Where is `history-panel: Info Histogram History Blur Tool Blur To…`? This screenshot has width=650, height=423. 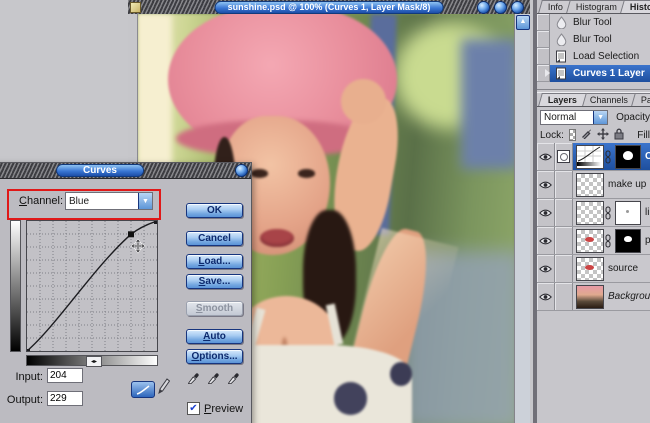
history-panel: Info Histogram History Blur Tool Blur To… is located at coordinates (593, 45).